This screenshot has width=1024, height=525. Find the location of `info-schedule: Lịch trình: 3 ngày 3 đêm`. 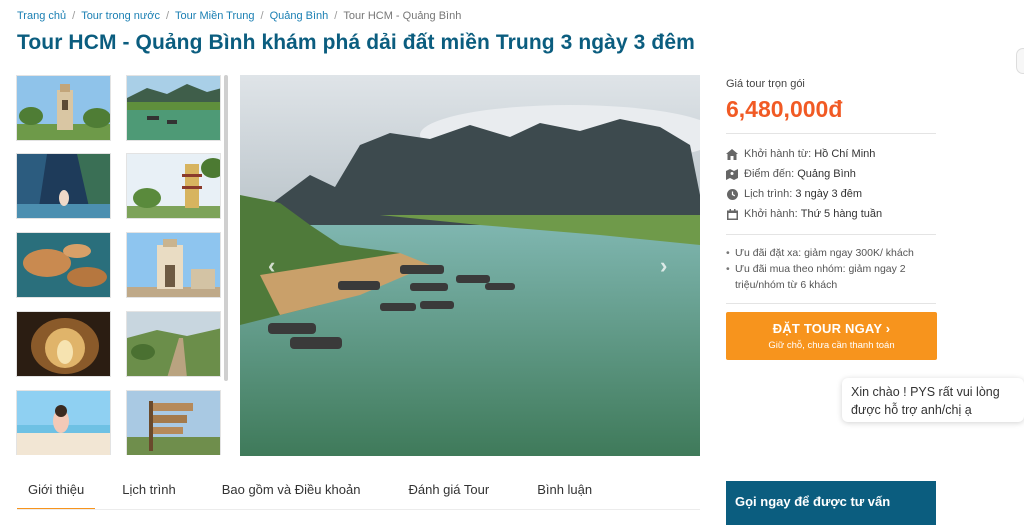

info-schedule: Lịch trình: 3 ngày 3 đêm is located at coordinates (831, 194).